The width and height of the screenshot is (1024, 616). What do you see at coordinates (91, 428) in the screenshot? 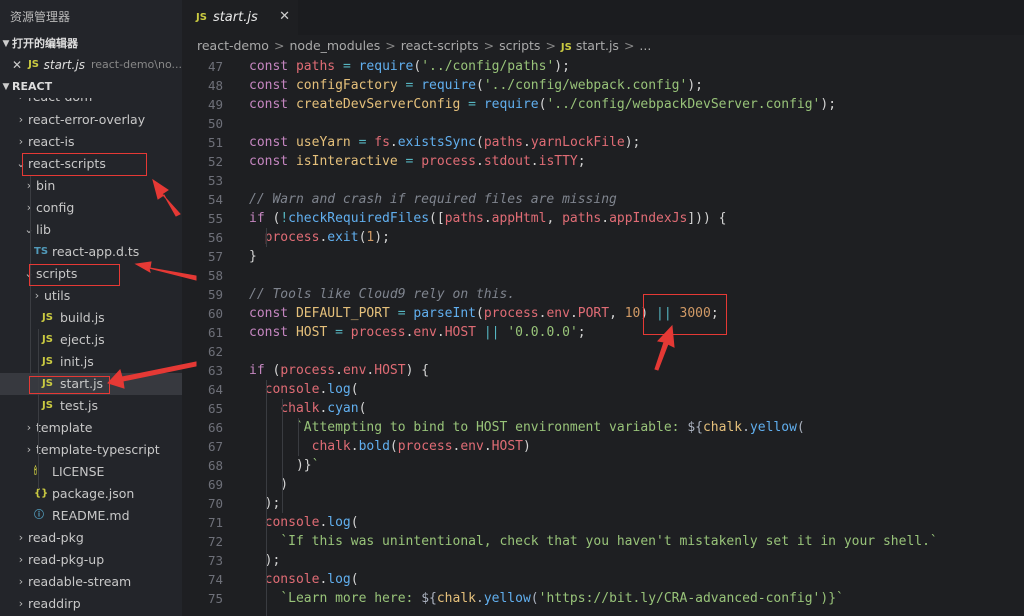
I see `tree-item-template: › template` at bounding box center [91, 428].